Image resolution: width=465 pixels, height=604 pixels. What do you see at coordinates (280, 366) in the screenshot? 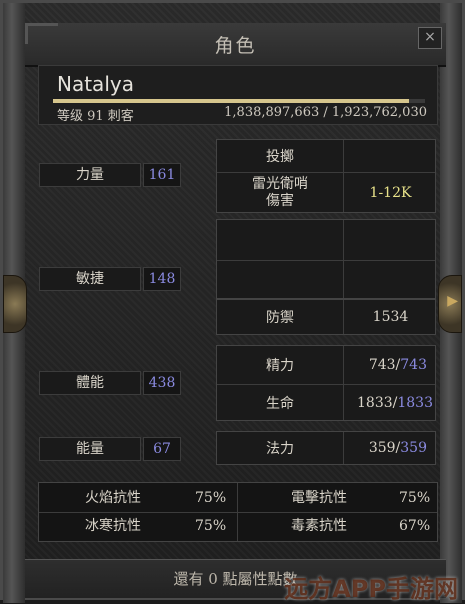
I see `stamina-label: 精力` at bounding box center [280, 366].